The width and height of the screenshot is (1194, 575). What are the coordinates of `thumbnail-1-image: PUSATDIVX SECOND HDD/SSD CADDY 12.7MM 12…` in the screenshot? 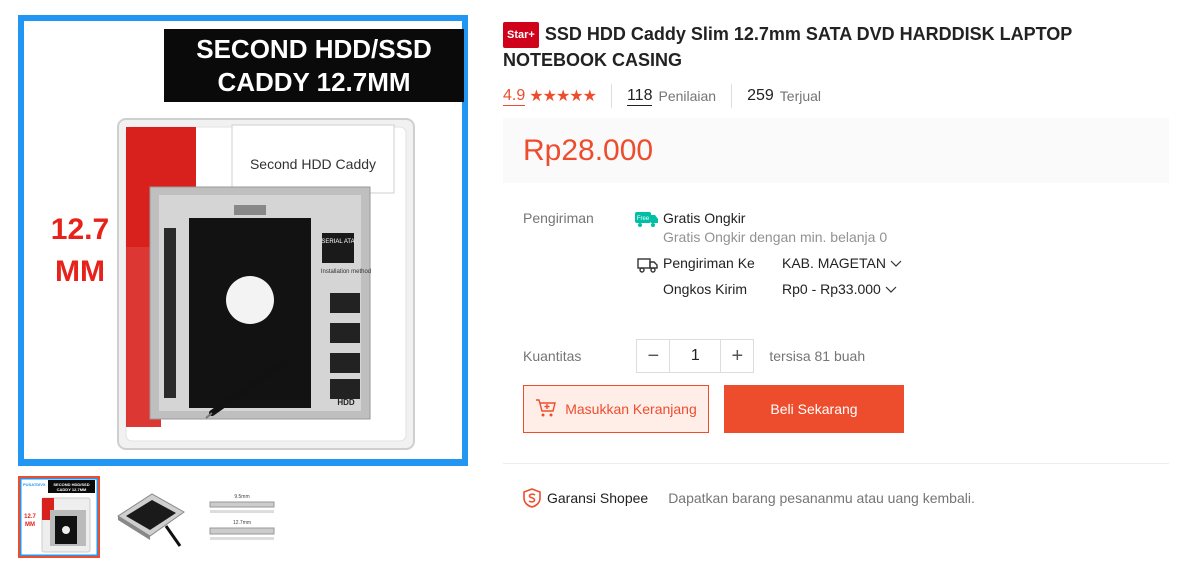 It's located at (59, 517).